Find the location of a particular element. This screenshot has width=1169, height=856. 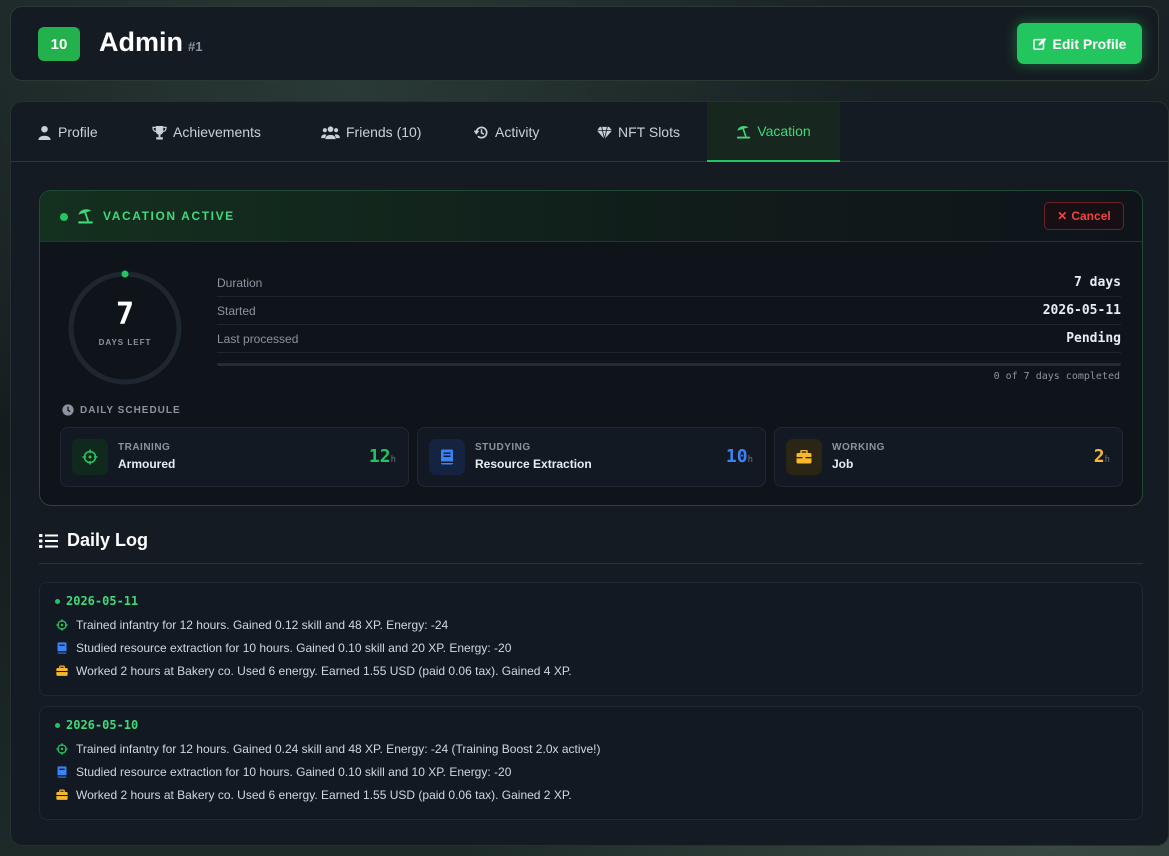

tab-profile: Profile is located at coordinates (67, 132).